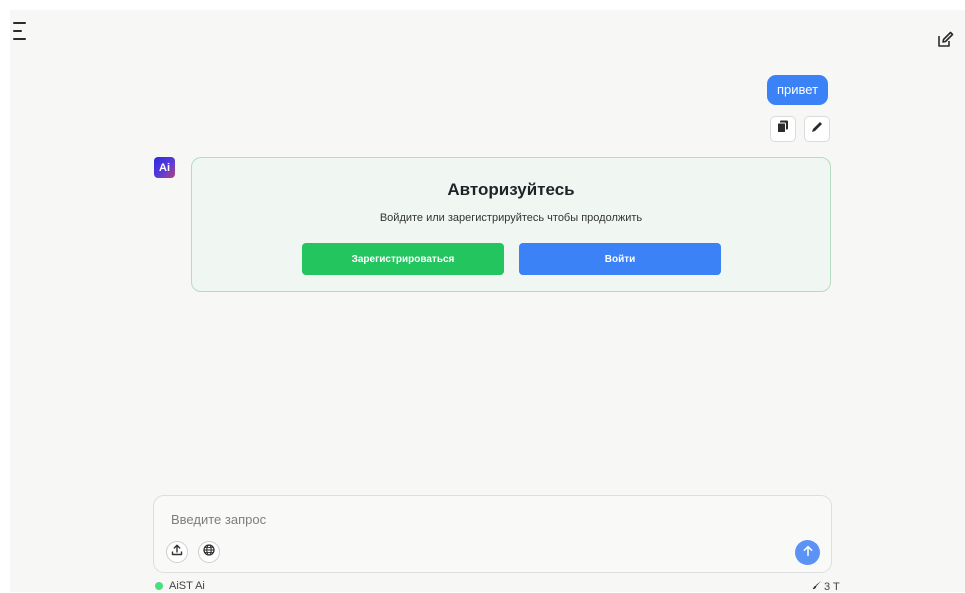  What do you see at coordinates (945, 40) in the screenshot?
I see `edit-icon` at bounding box center [945, 40].